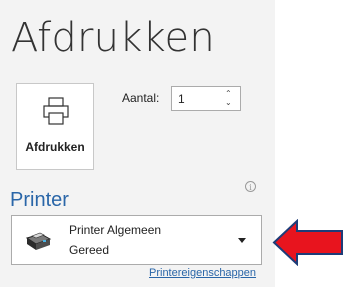 The width and height of the screenshot is (345, 287). What do you see at coordinates (141, 98) in the screenshot?
I see `copies-label: Aantal:` at bounding box center [141, 98].